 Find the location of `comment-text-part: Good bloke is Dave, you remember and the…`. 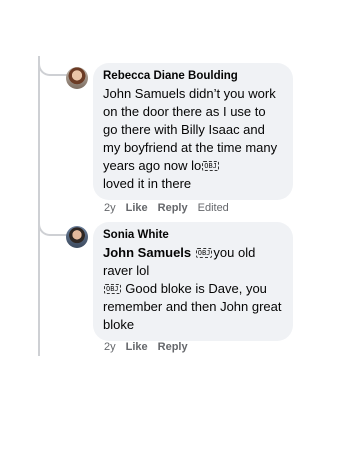

comment-text-part: Good bloke is Dave, you remember and the… is located at coordinates (192, 306).